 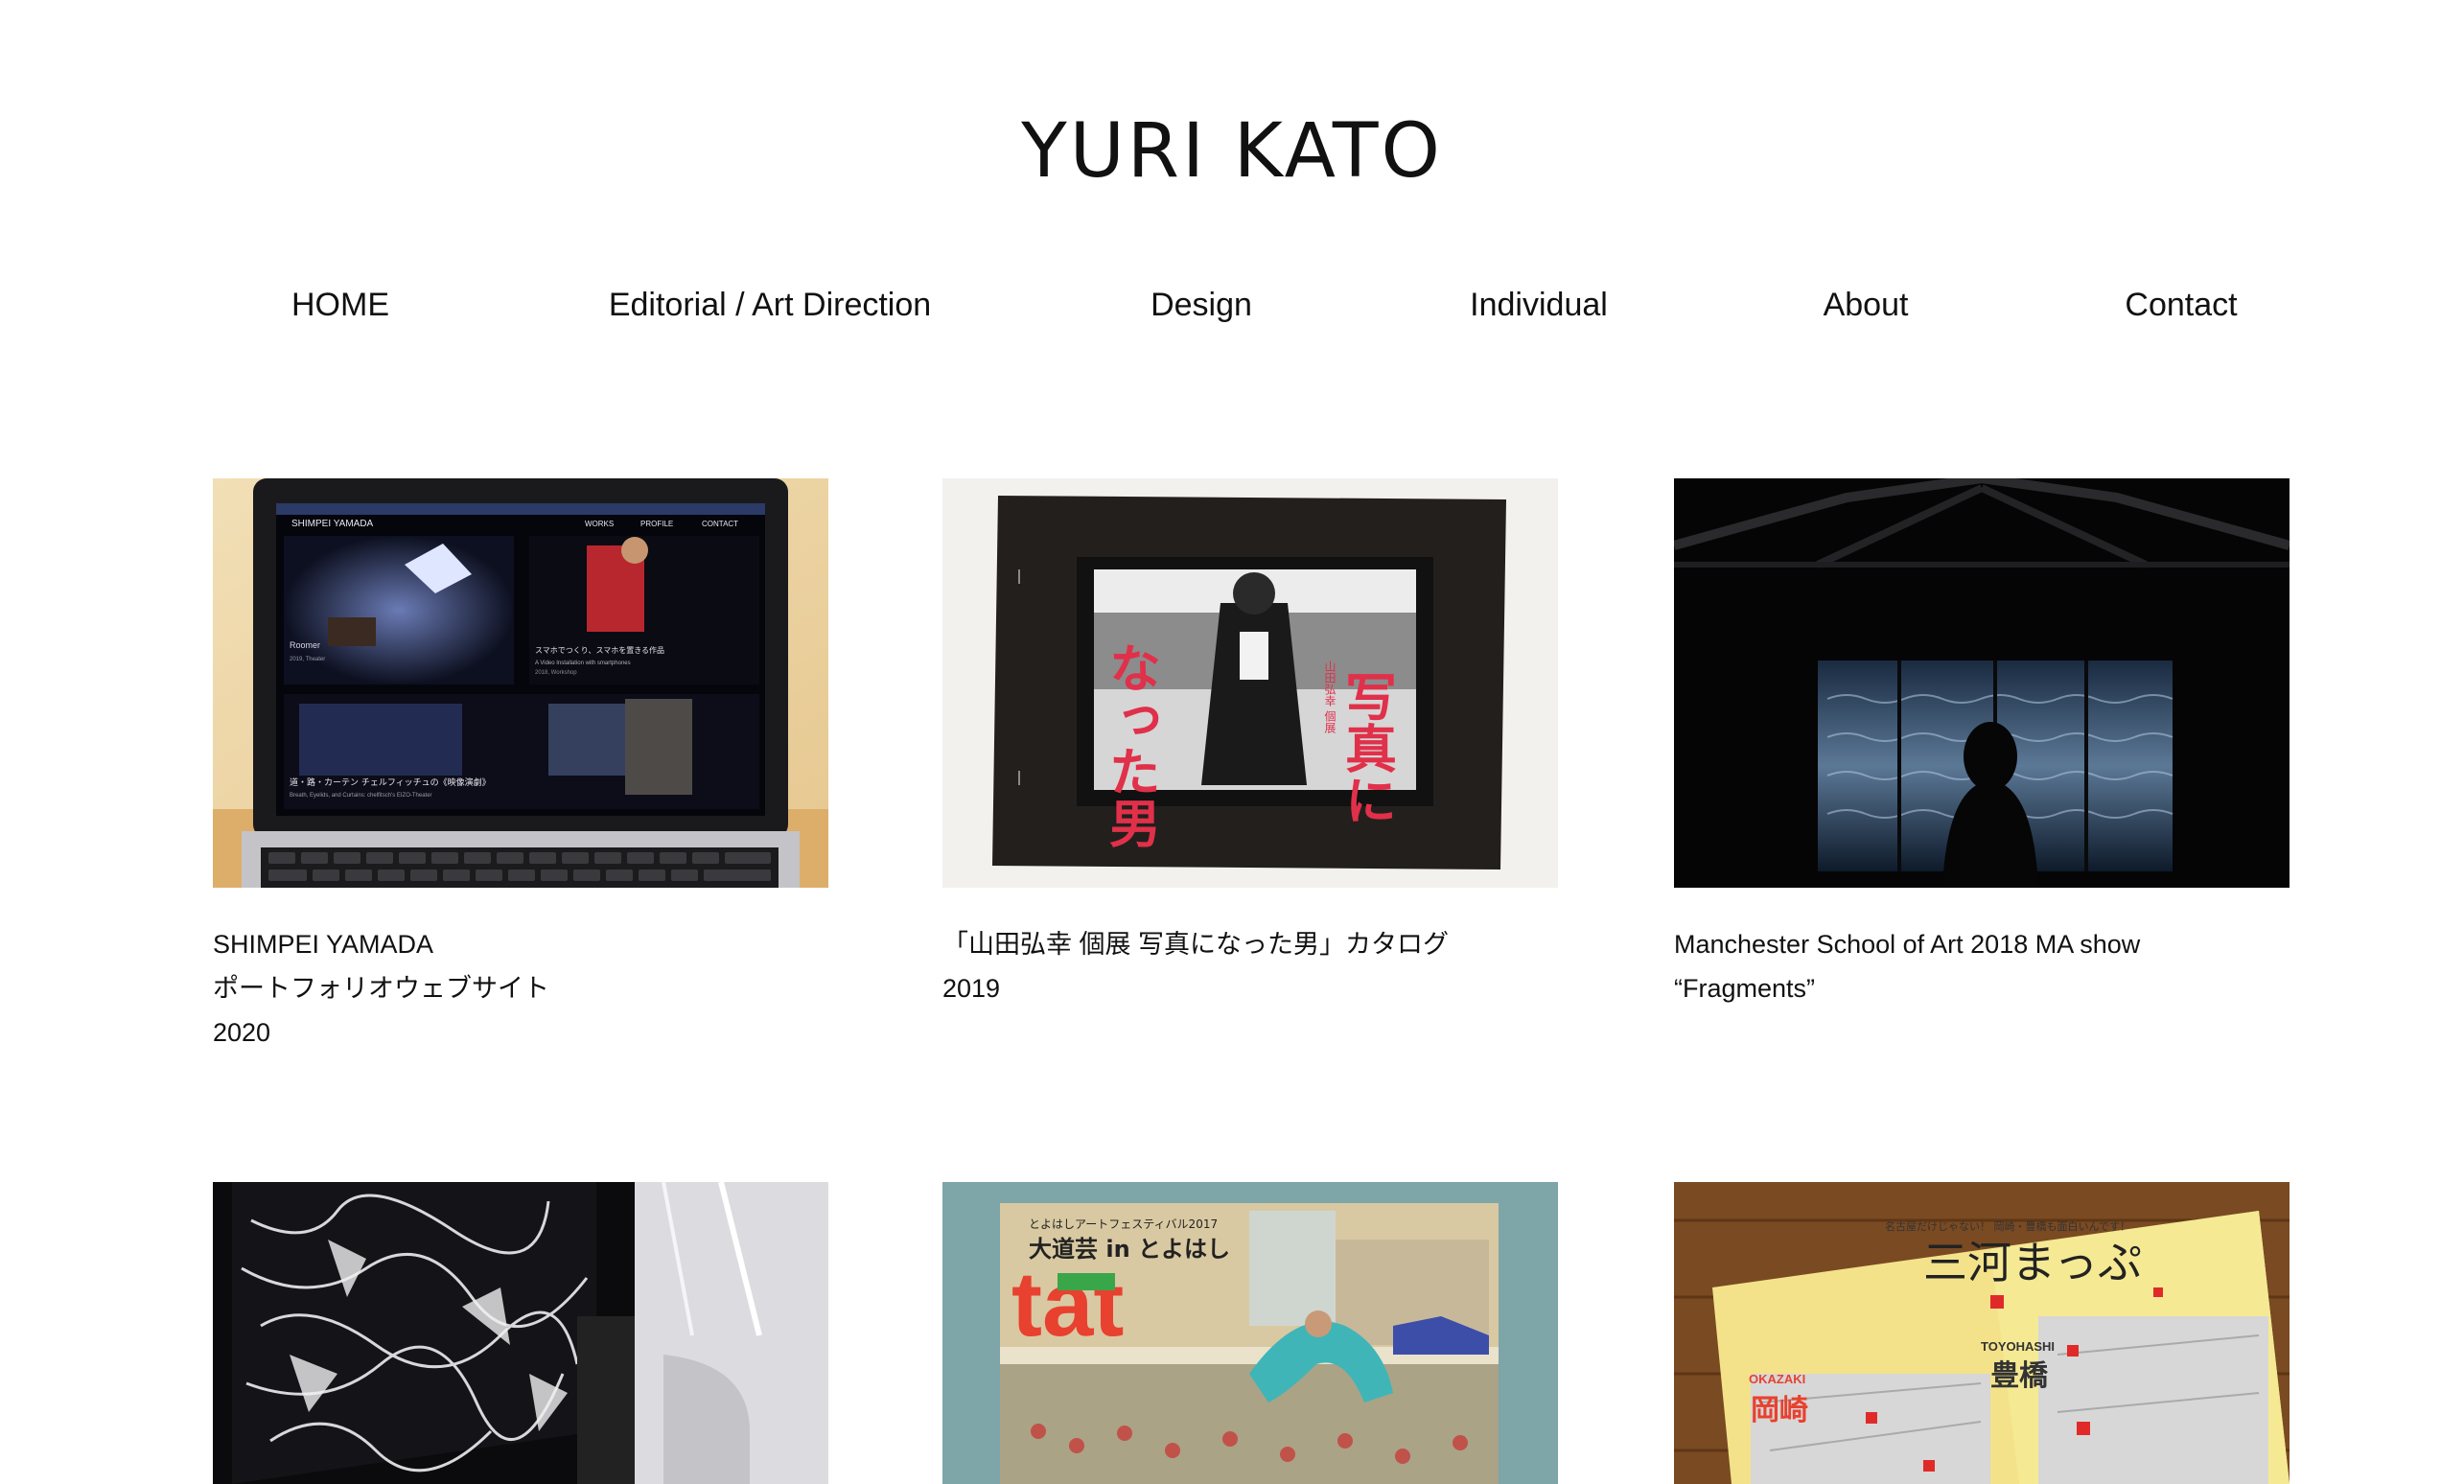 I want to click on map-headline: 名古屋だけじゃない！ 岡崎・豊橋も面白いんです！, so click(x=2008, y=1226).